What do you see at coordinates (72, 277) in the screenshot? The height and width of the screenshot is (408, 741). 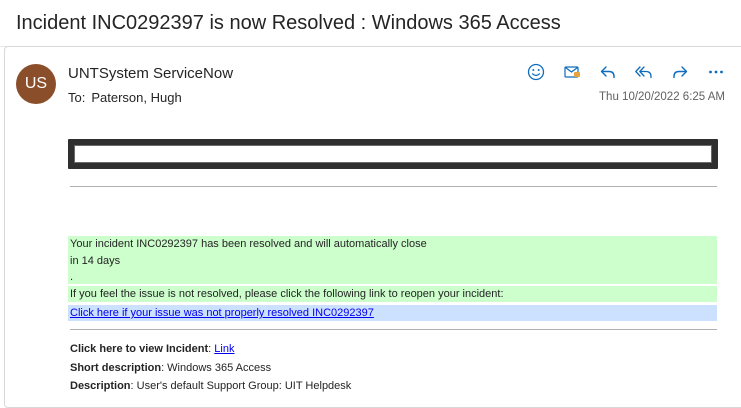 I see `resolved-line-3: .` at bounding box center [72, 277].